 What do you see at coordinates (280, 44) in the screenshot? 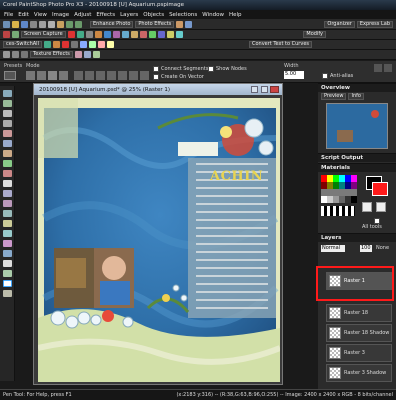
I see `convert-text-button: Convert Text to Curves` at bounding box center [280, 44].